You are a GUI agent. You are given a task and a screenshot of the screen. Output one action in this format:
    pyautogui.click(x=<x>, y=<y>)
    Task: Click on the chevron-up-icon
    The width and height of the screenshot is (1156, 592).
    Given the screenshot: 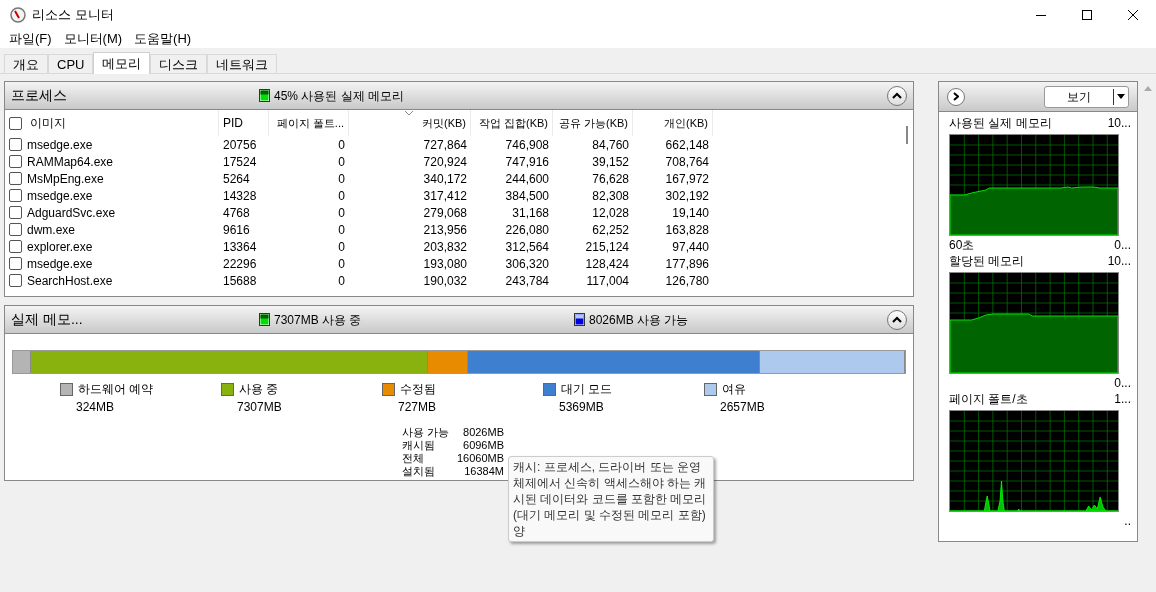 What is the action you would take?
    pyautogui.click(x=897, y=319)
    